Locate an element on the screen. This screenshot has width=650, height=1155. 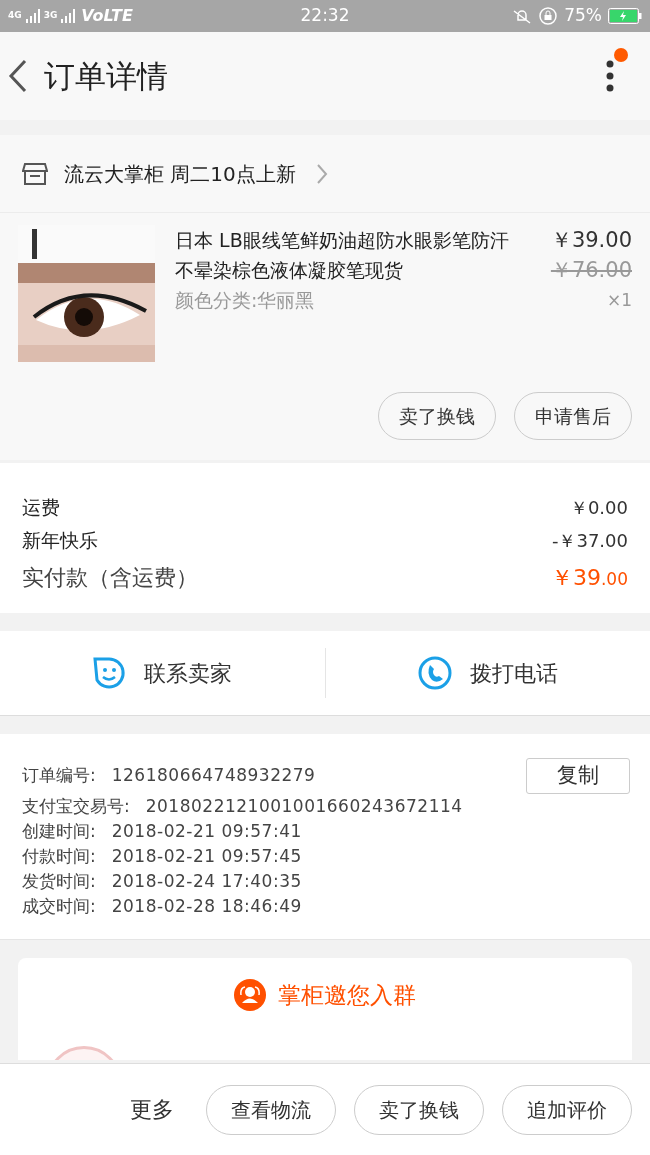
info-label: 创建时间: is located at coordinates (59, 831).